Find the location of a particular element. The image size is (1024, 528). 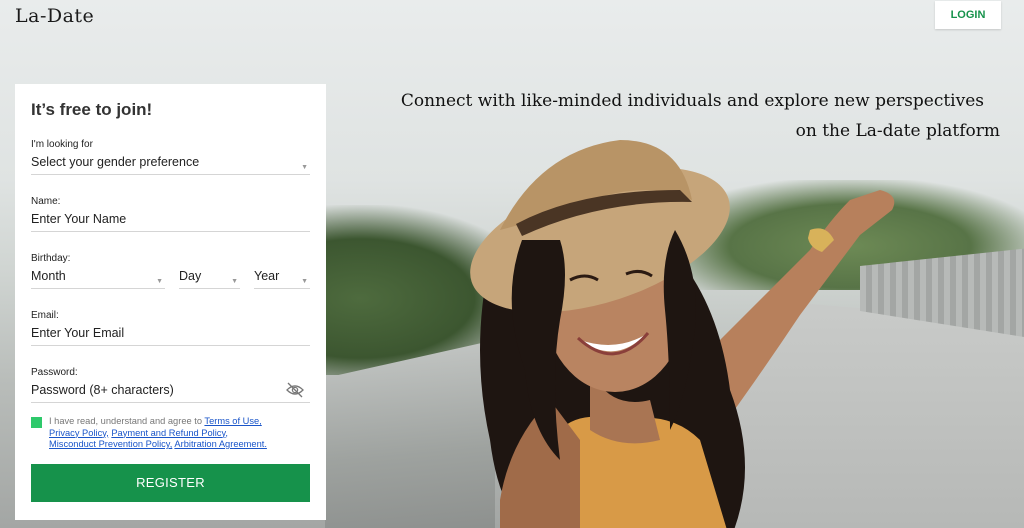

gender-preference-value: Select your gender preference is located at coordinates (115, 162).